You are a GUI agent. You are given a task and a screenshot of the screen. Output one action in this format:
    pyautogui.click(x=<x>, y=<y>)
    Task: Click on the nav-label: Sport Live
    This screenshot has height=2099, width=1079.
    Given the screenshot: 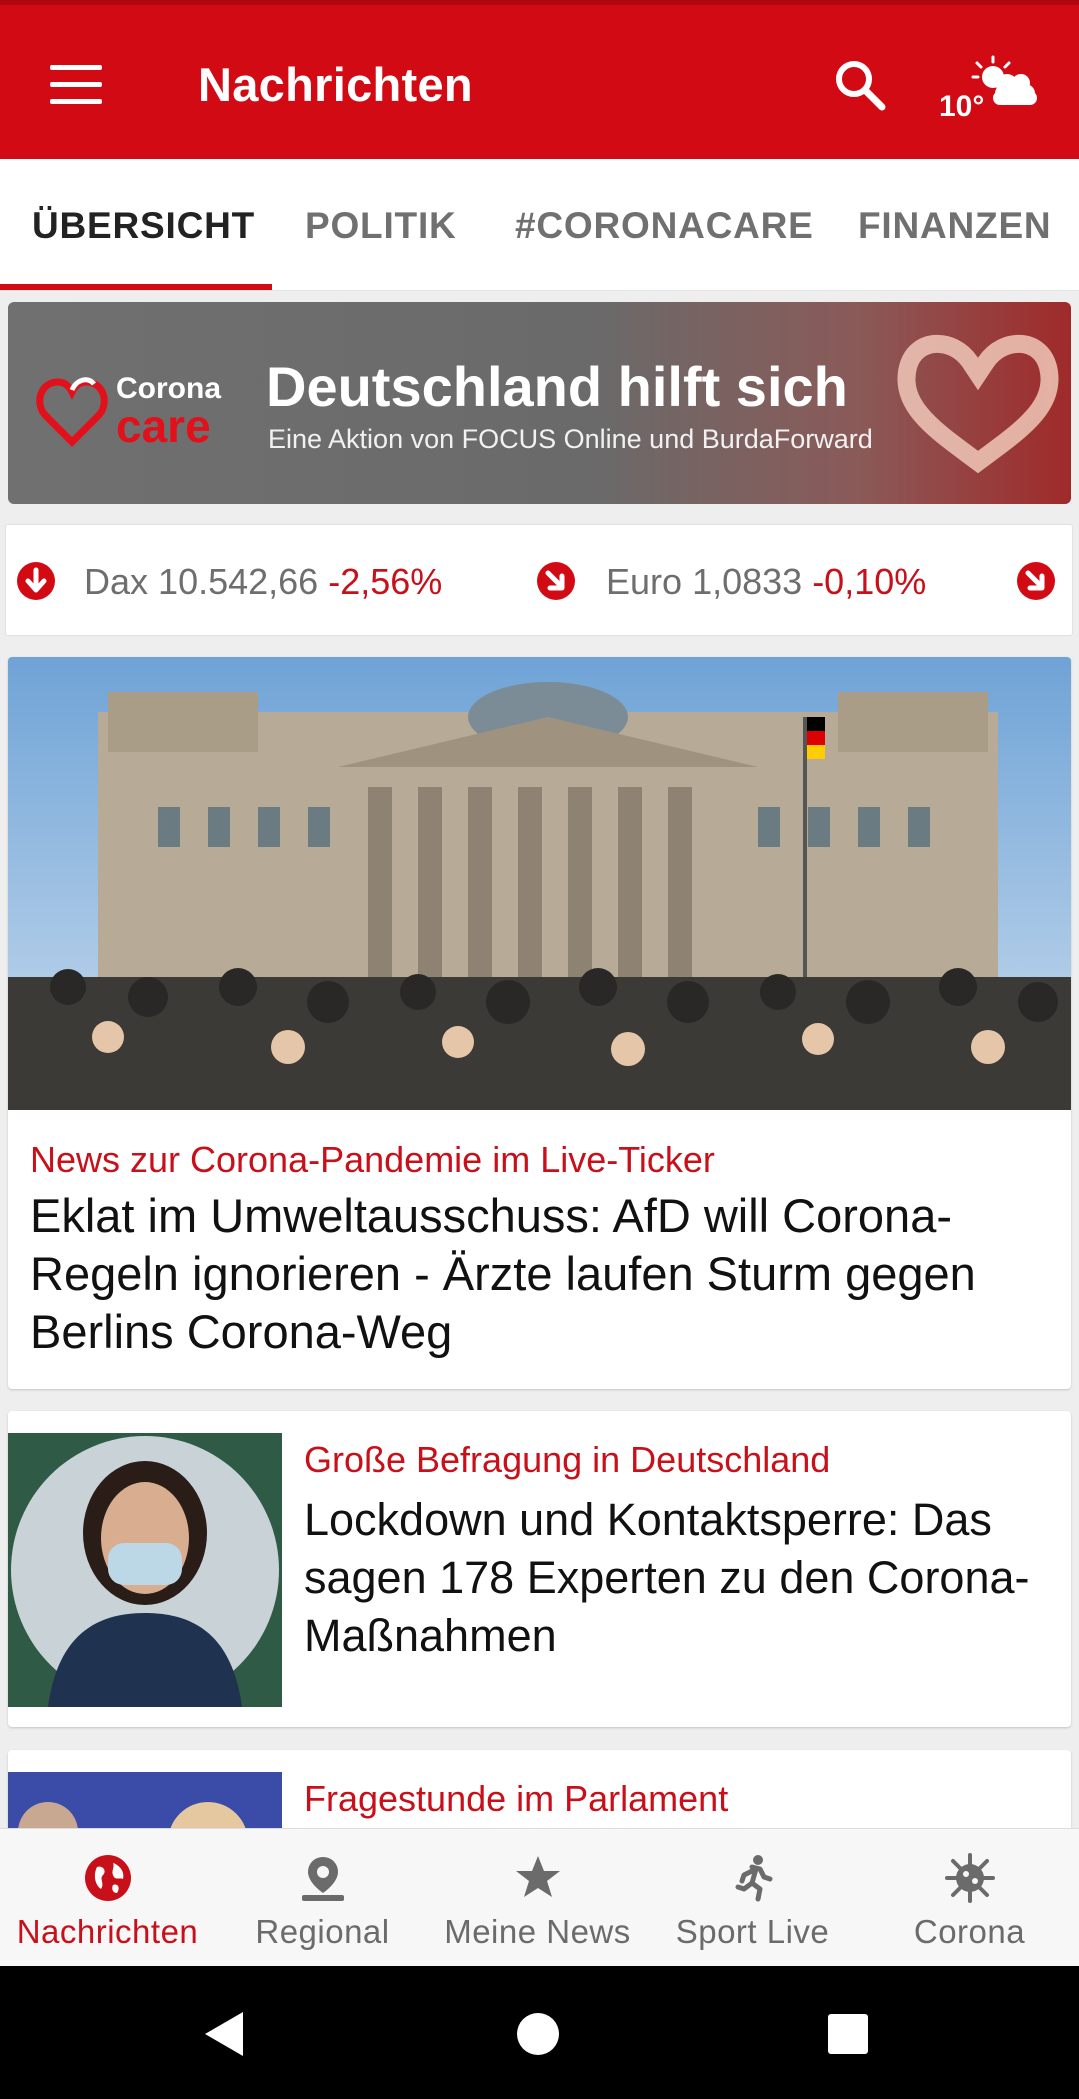 What is the action you would take?
    pyautogui.click(x=752, y=1931)
    